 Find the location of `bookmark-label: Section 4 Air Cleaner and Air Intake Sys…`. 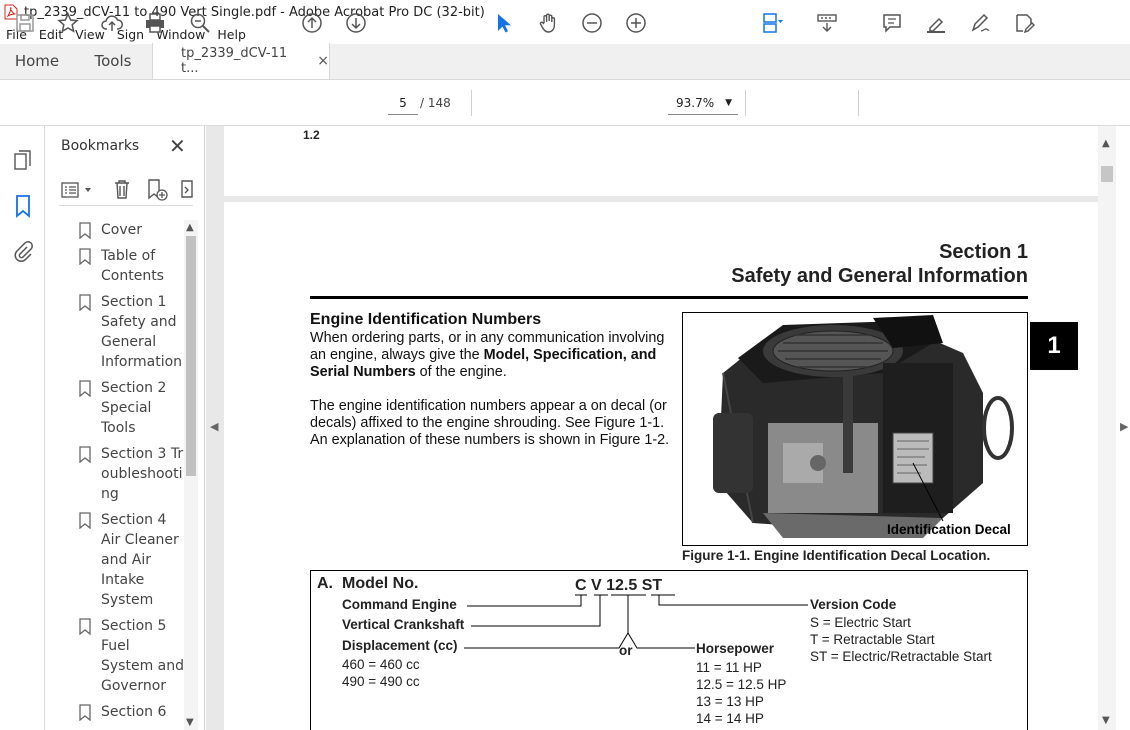

bookmark-label: Section 4 Air Cleaner and Air Intake Sys… is located at coordinates (140, 560).